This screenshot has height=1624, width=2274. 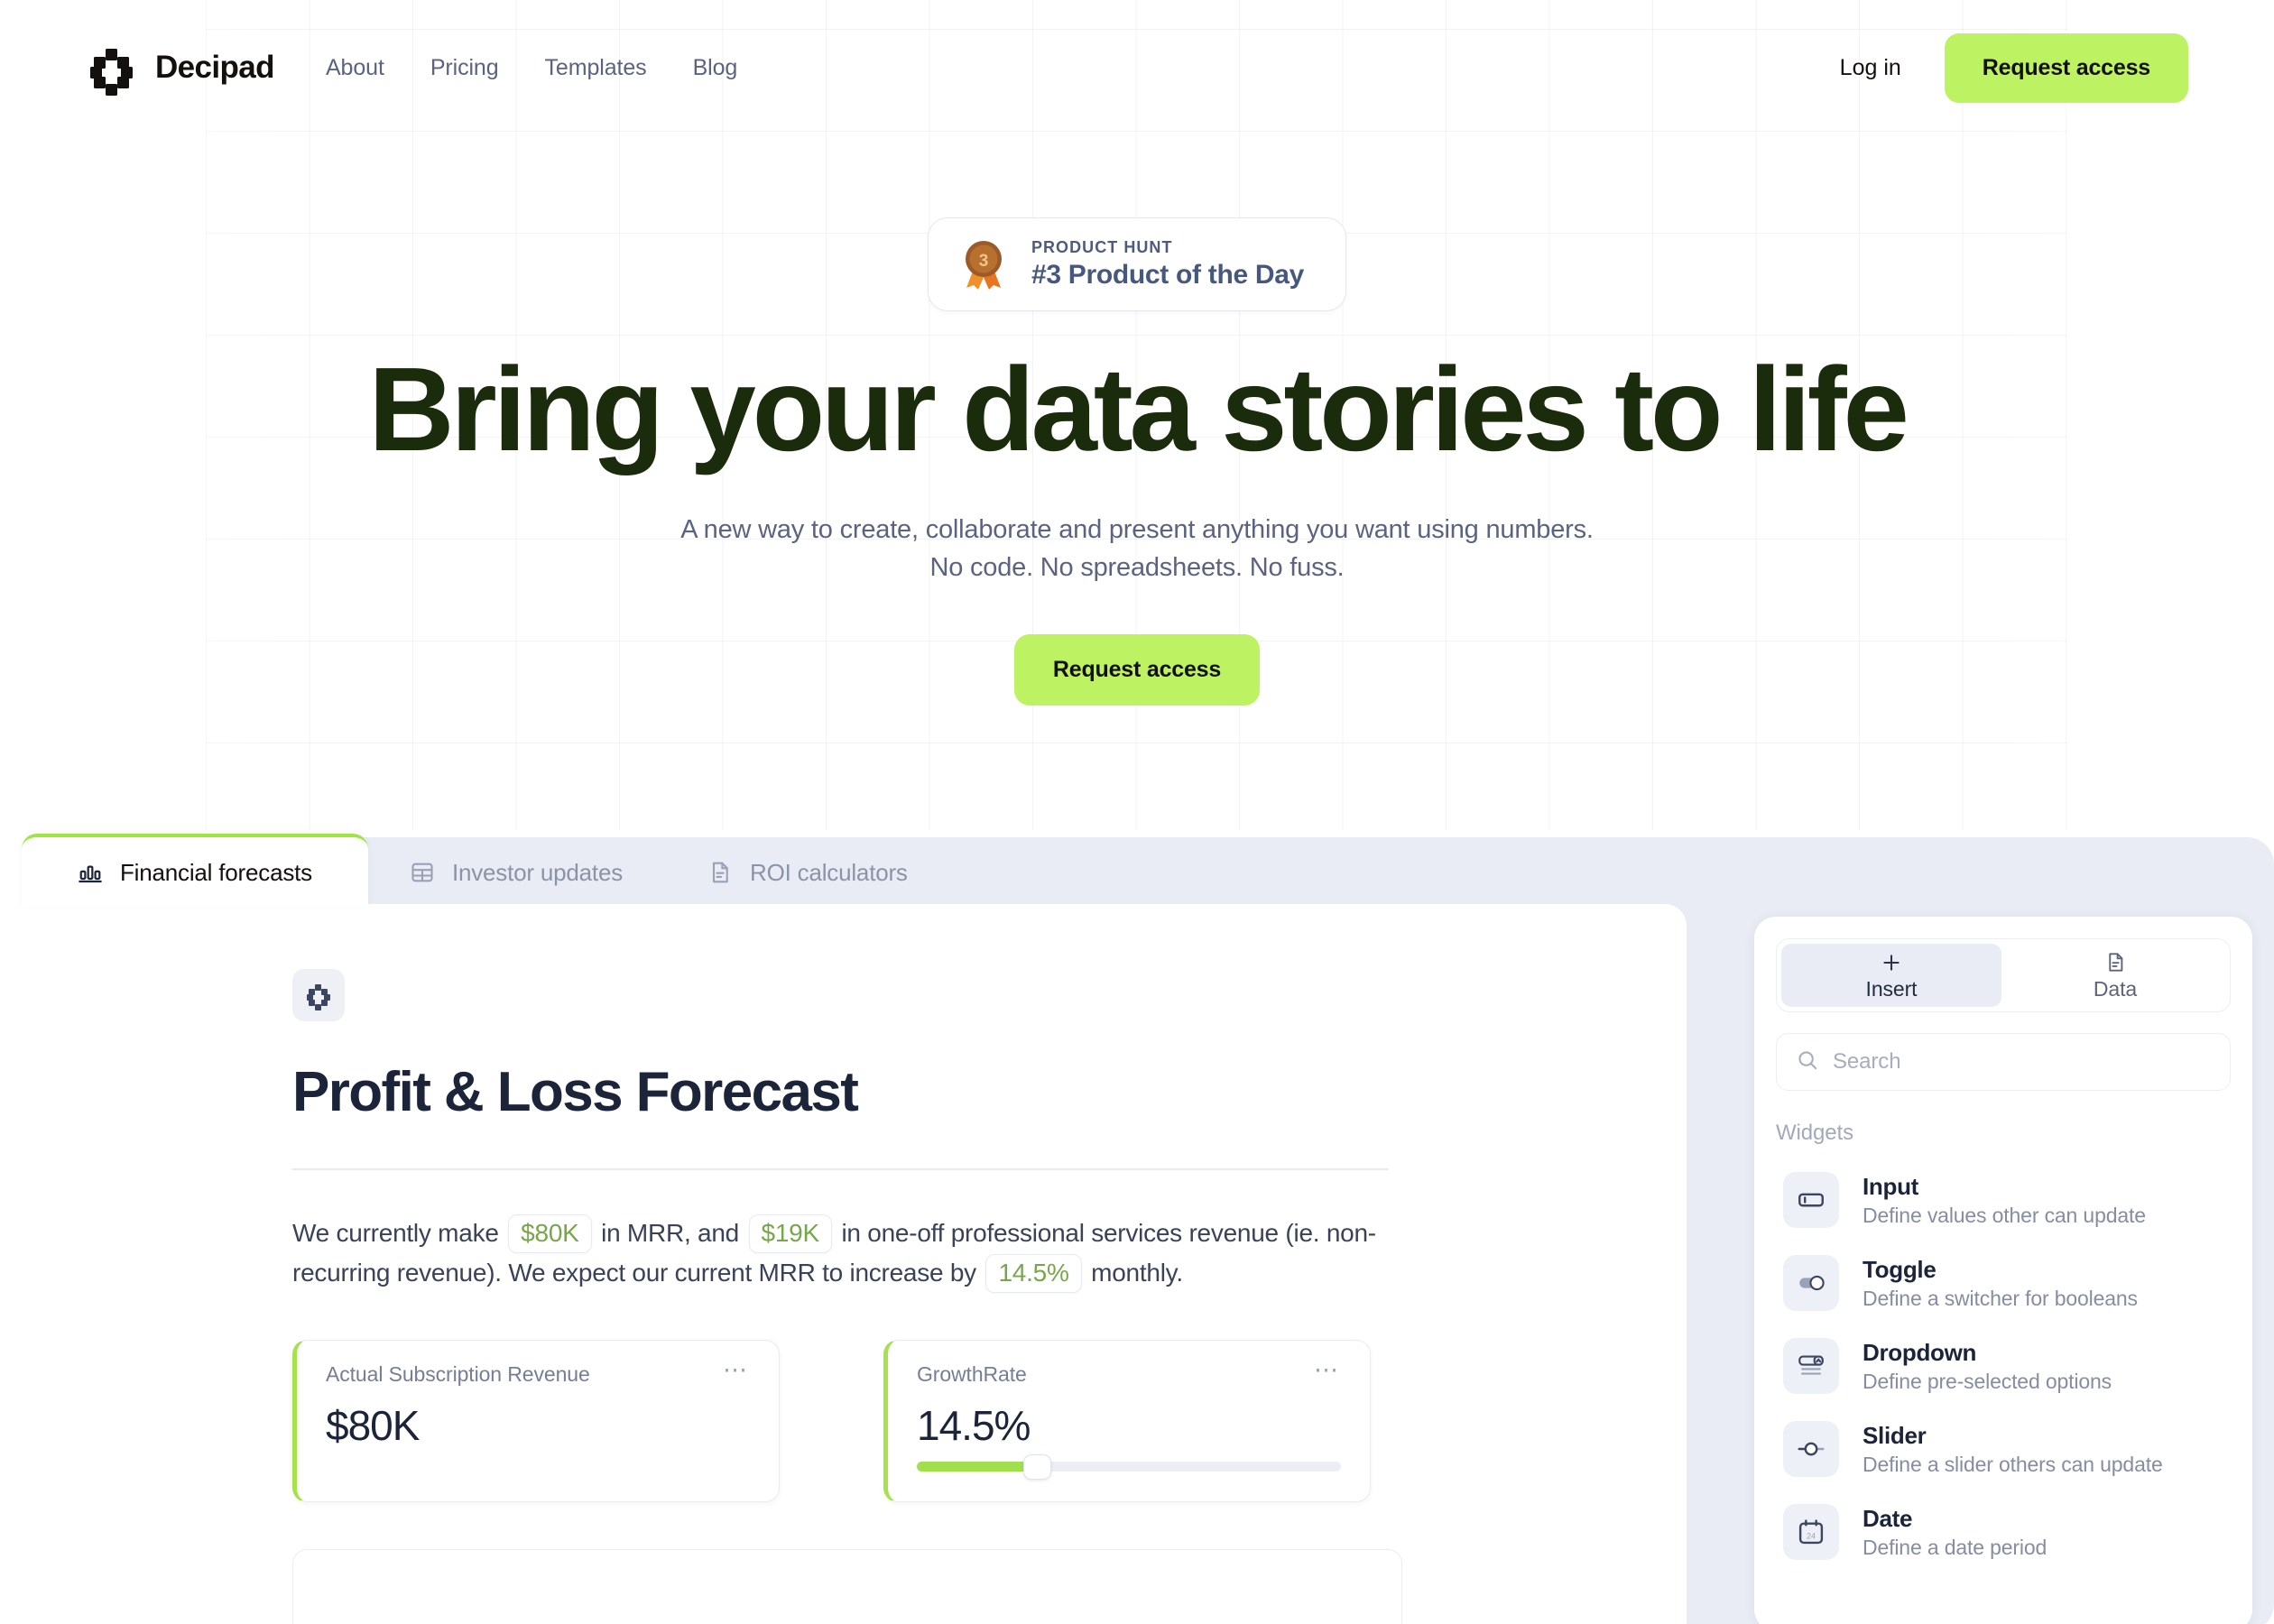 I want to click on svg-text: 24, so click(x=1812, y=1537).